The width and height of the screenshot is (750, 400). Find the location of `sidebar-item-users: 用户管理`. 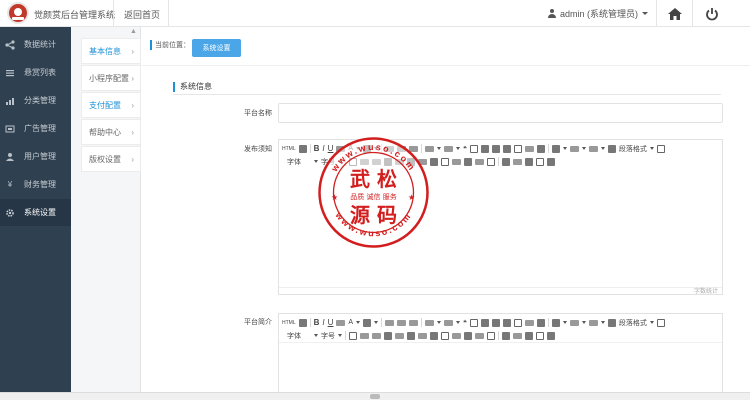

sidebar-item-users: 用户管理 is located at coordinates (35, 156).